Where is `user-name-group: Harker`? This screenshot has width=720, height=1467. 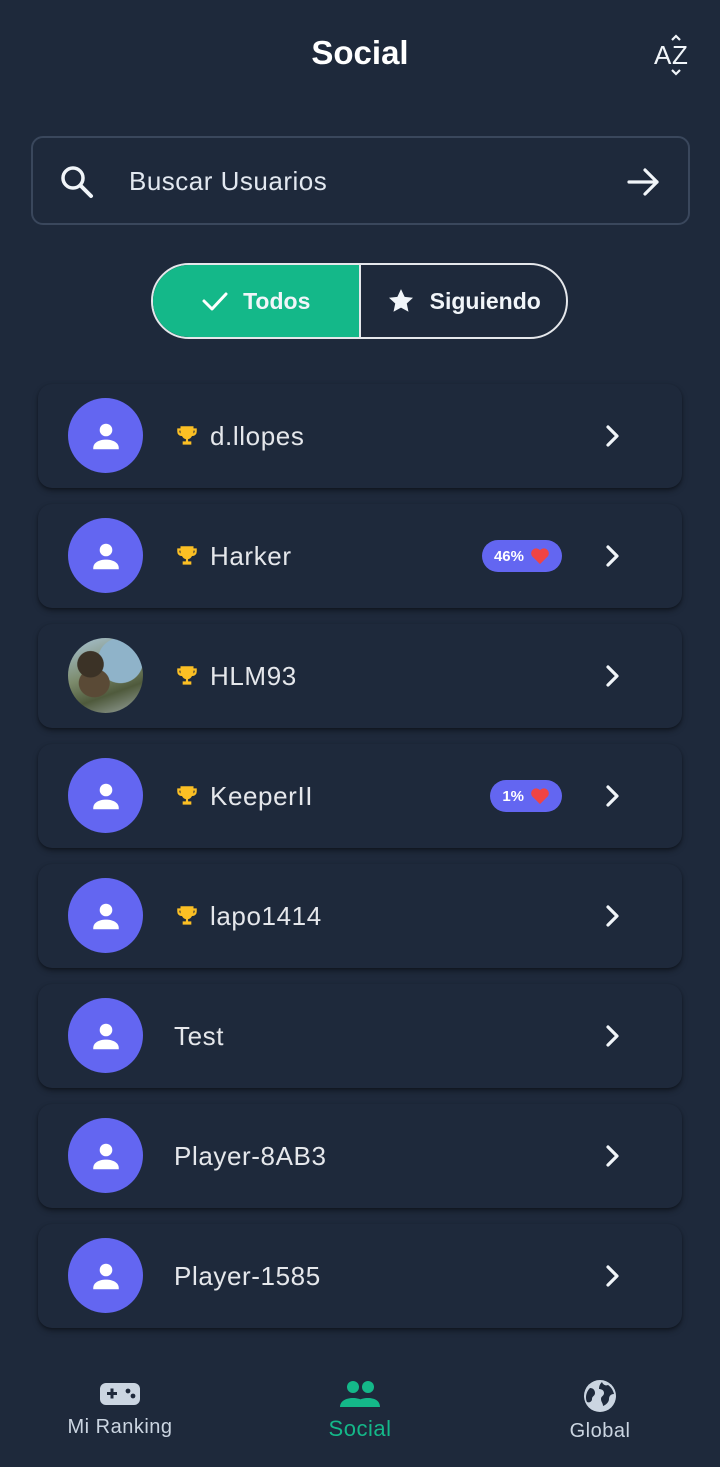 user-name-group: Harker is located at coordinates (233, 556).